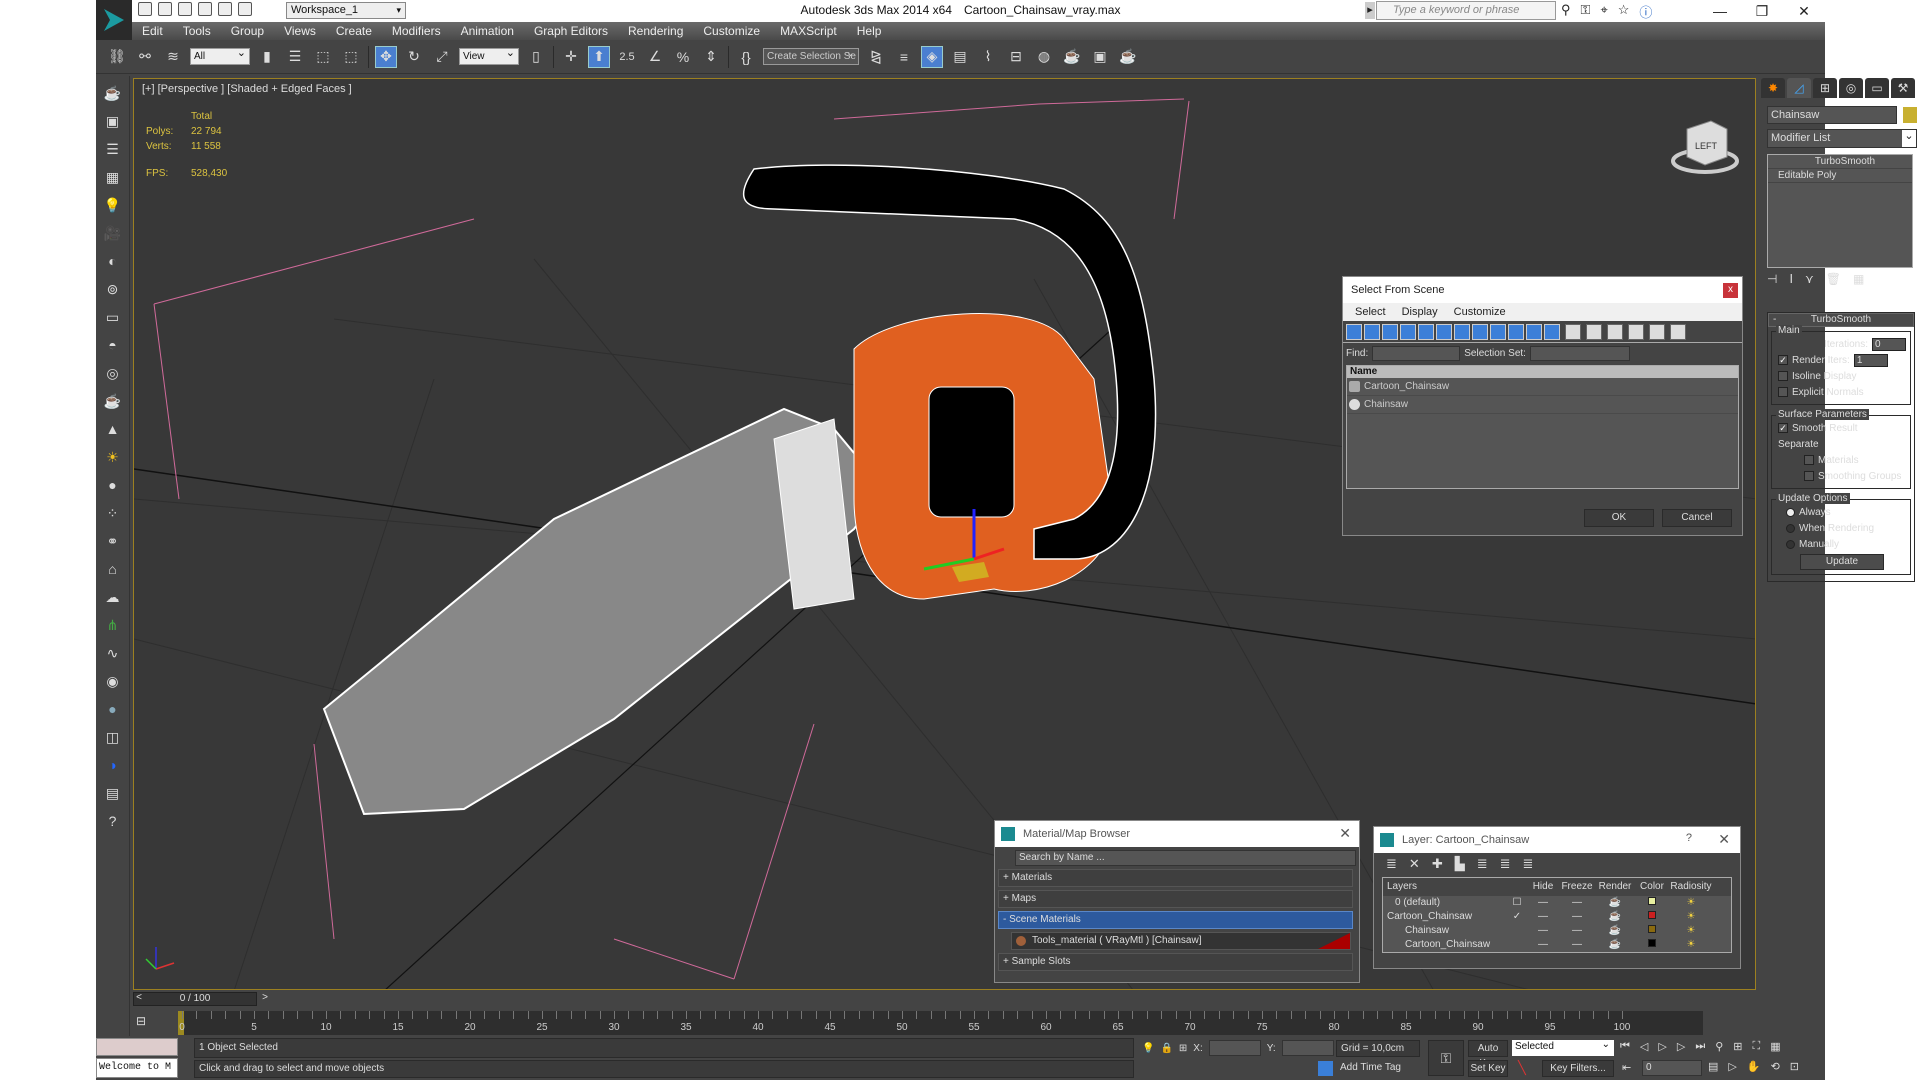 The height and width of the screenshot is (1080, 1920). I want to click on menu-edit: Edit, so click(152, 31).